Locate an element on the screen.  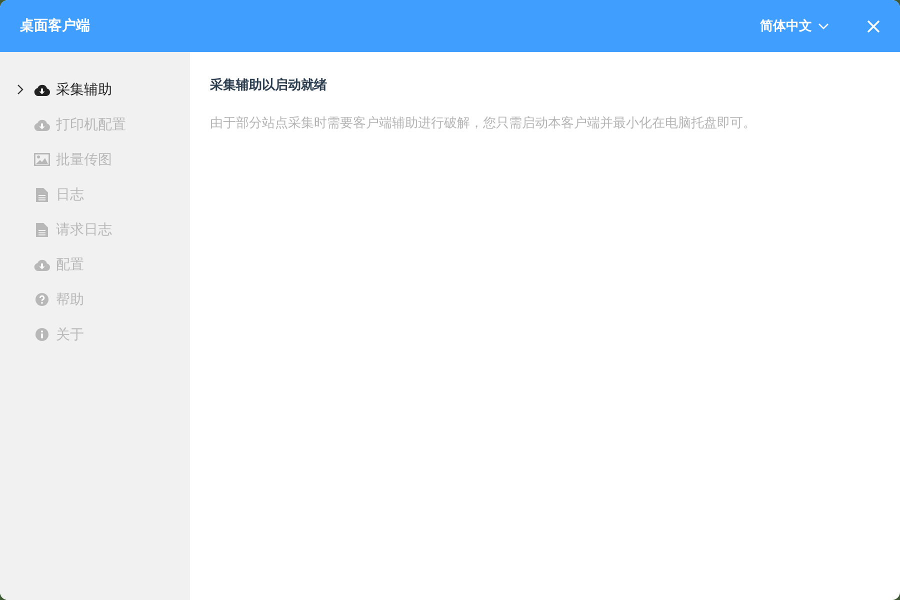
info-icon is located at coordinates (42, 334).